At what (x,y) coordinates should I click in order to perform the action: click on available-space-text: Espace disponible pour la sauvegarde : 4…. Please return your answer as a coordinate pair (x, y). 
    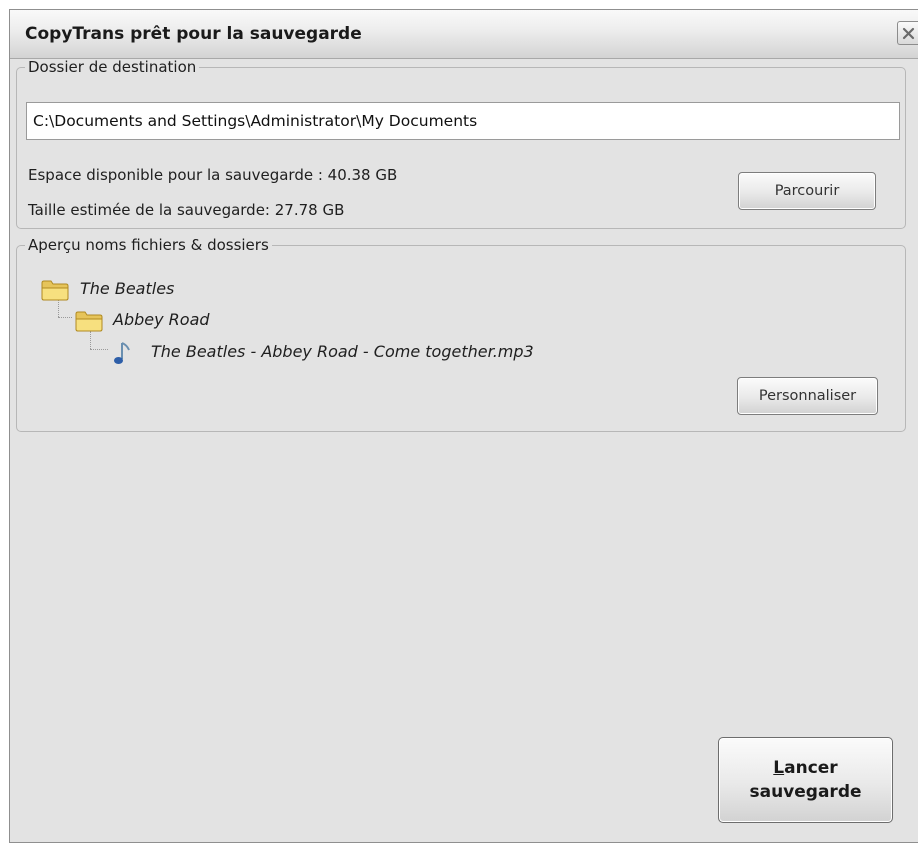
    Looking at the image, I should click on (213, 175).